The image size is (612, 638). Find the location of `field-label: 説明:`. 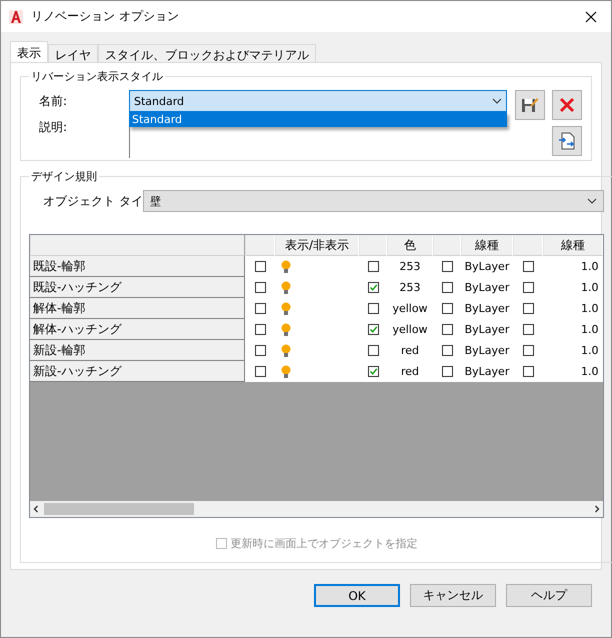

field-label: 説明: is located at coordinates (53, 127).